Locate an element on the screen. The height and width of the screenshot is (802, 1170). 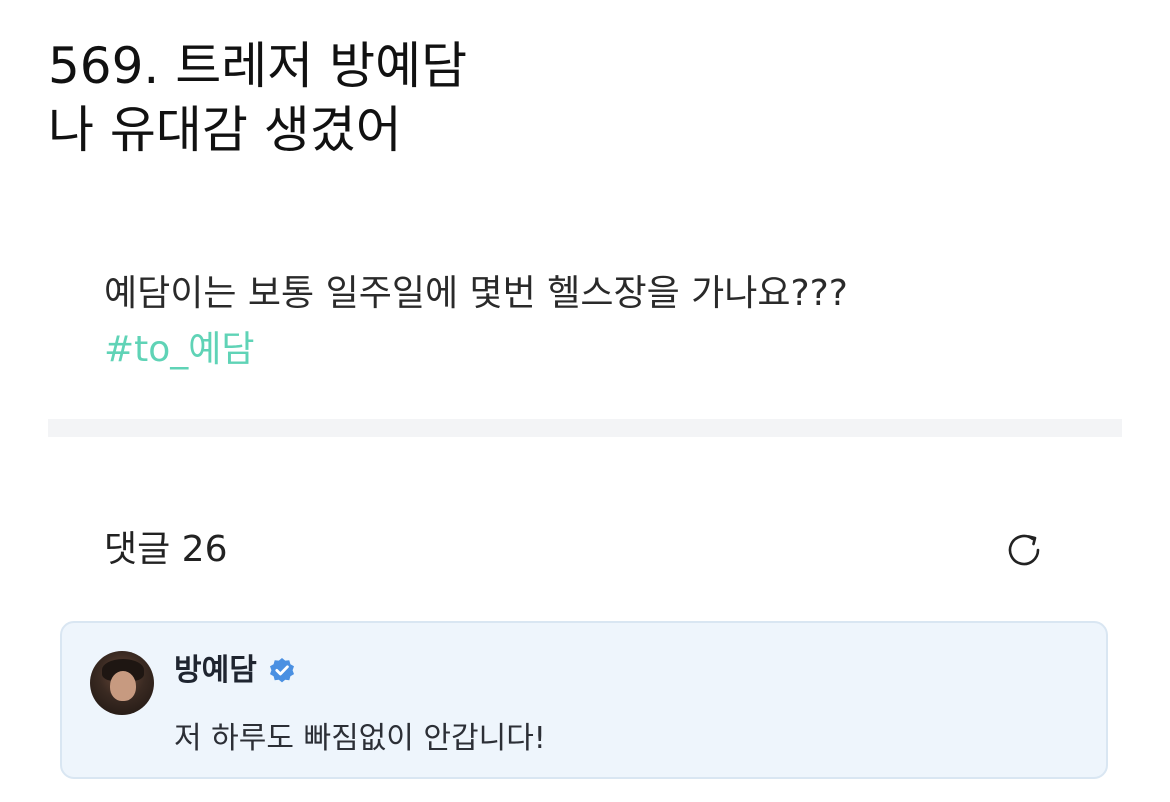
avatar is located at coordinates (122, 683).